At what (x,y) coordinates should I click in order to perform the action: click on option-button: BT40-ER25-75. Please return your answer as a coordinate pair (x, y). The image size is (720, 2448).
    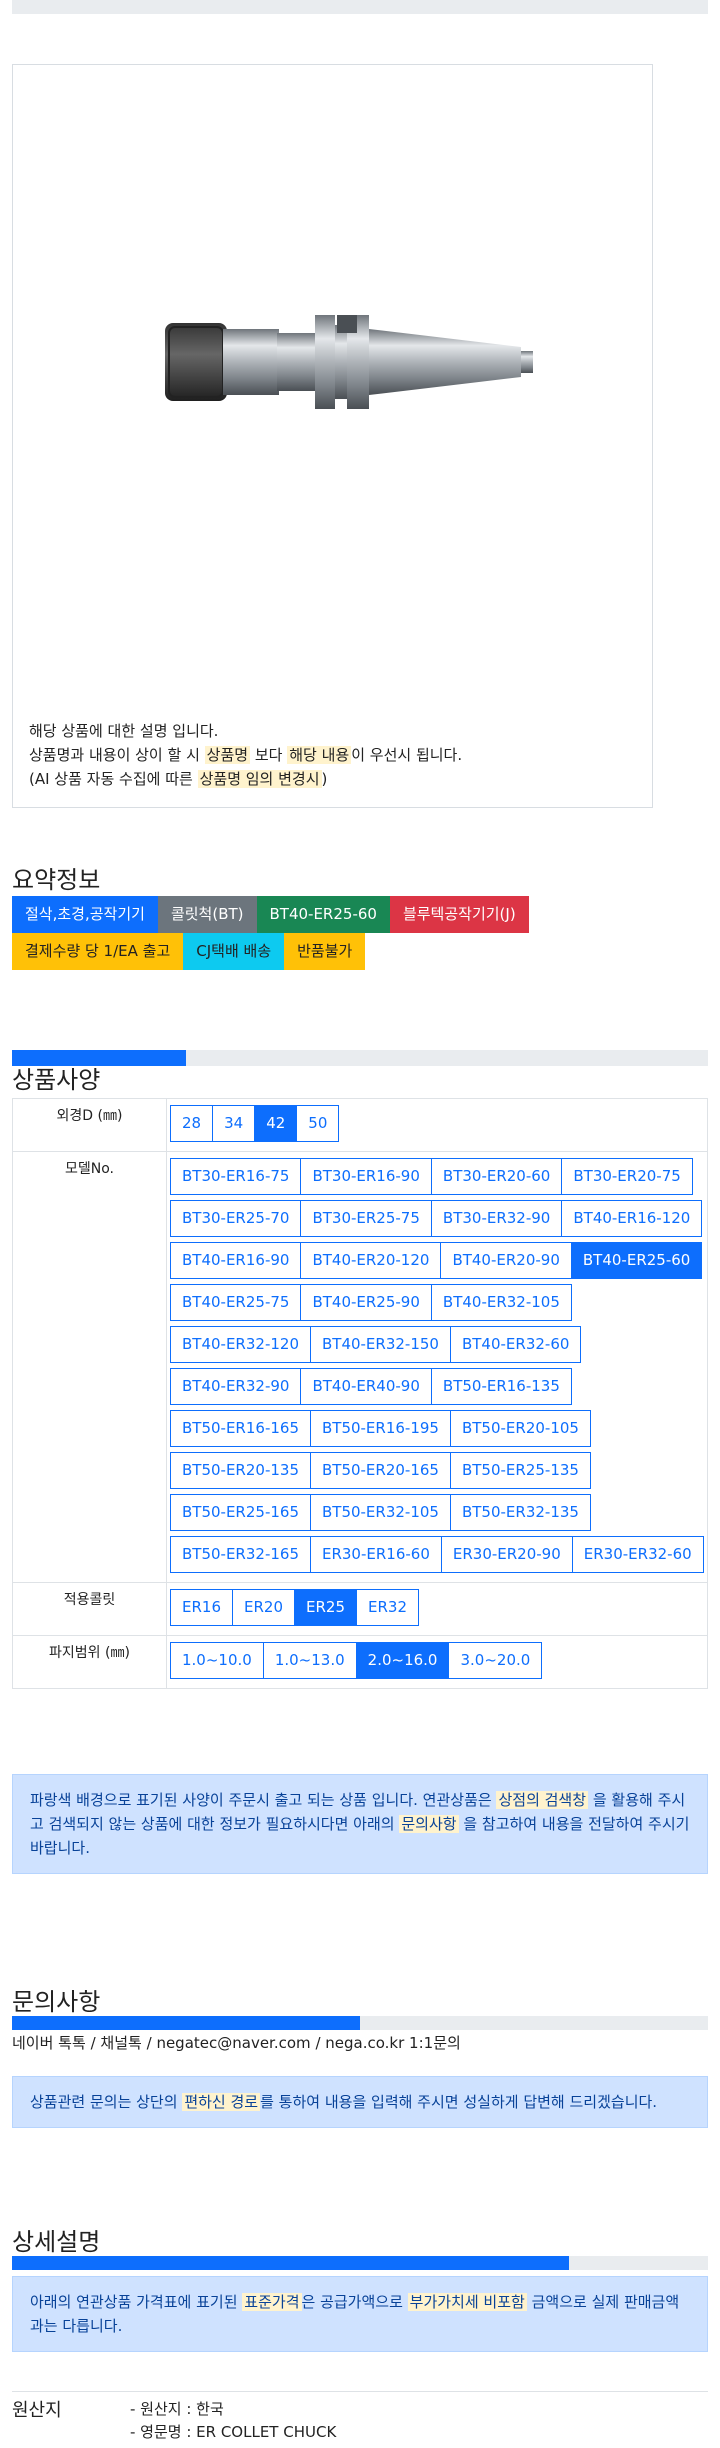
    Looking at the image, I should click on (236, 1302).